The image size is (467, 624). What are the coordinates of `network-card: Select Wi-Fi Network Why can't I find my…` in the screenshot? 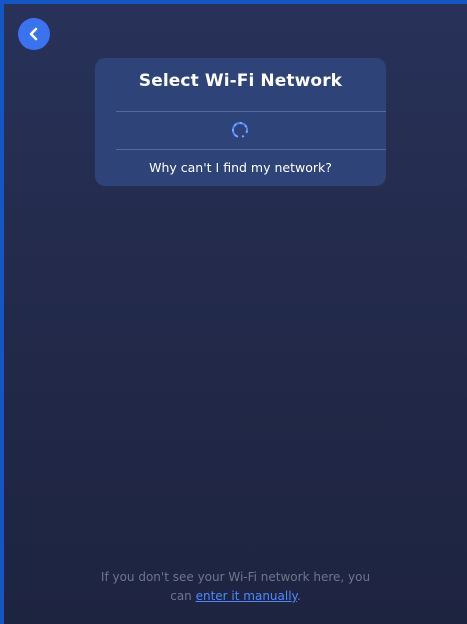 It's located at (240, 122).